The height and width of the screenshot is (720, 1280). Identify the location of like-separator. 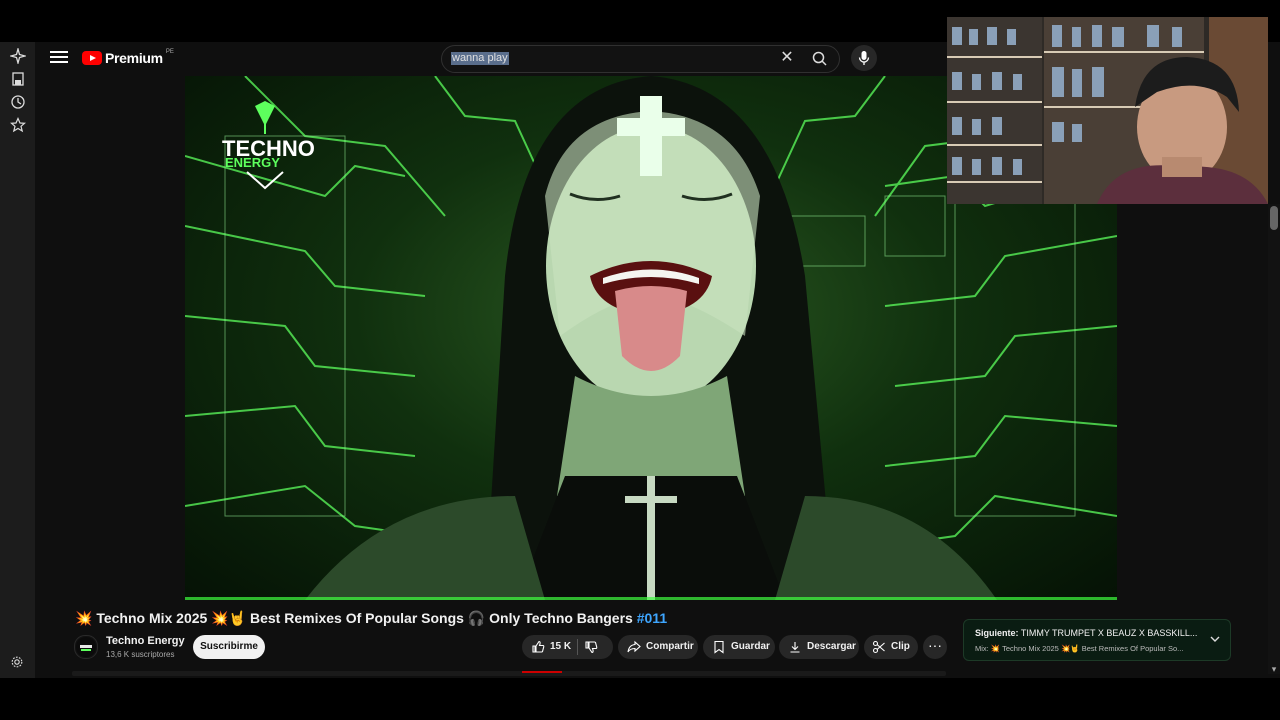
(578, 647).